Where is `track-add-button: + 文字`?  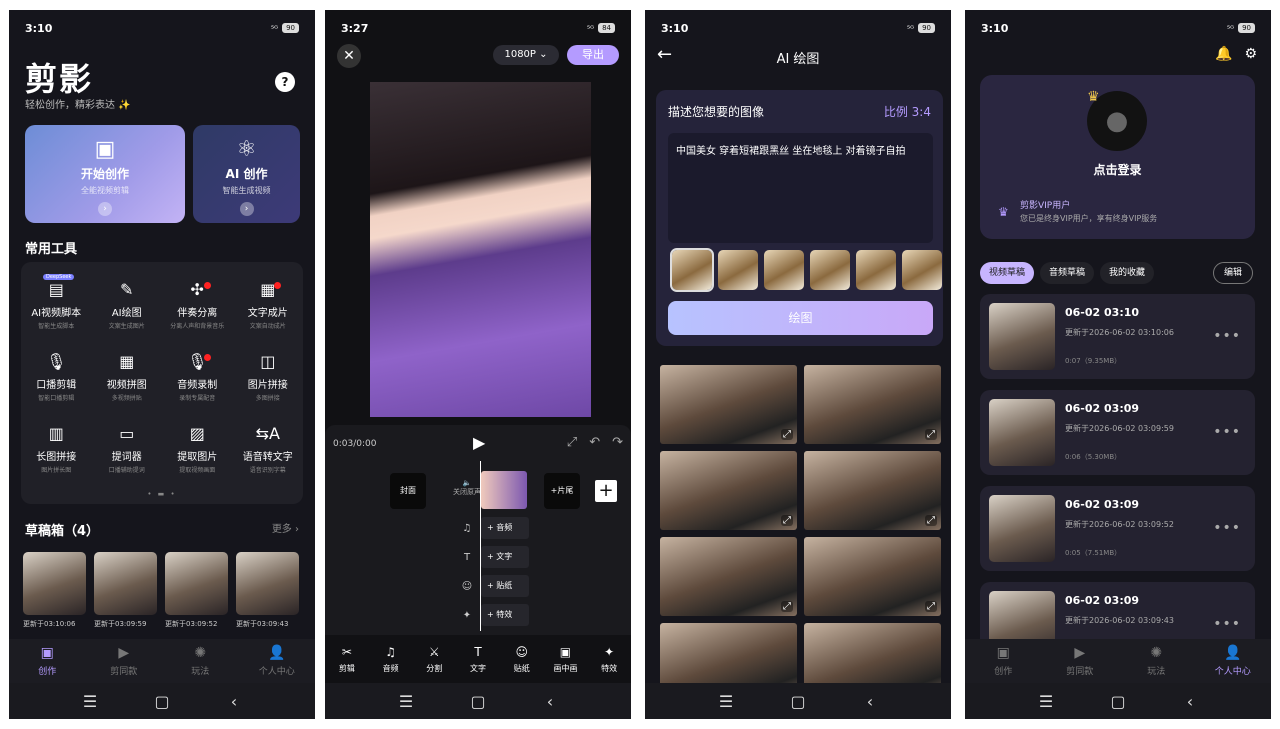 track-add-button: + 文字 is located at coordinates (505, 557).